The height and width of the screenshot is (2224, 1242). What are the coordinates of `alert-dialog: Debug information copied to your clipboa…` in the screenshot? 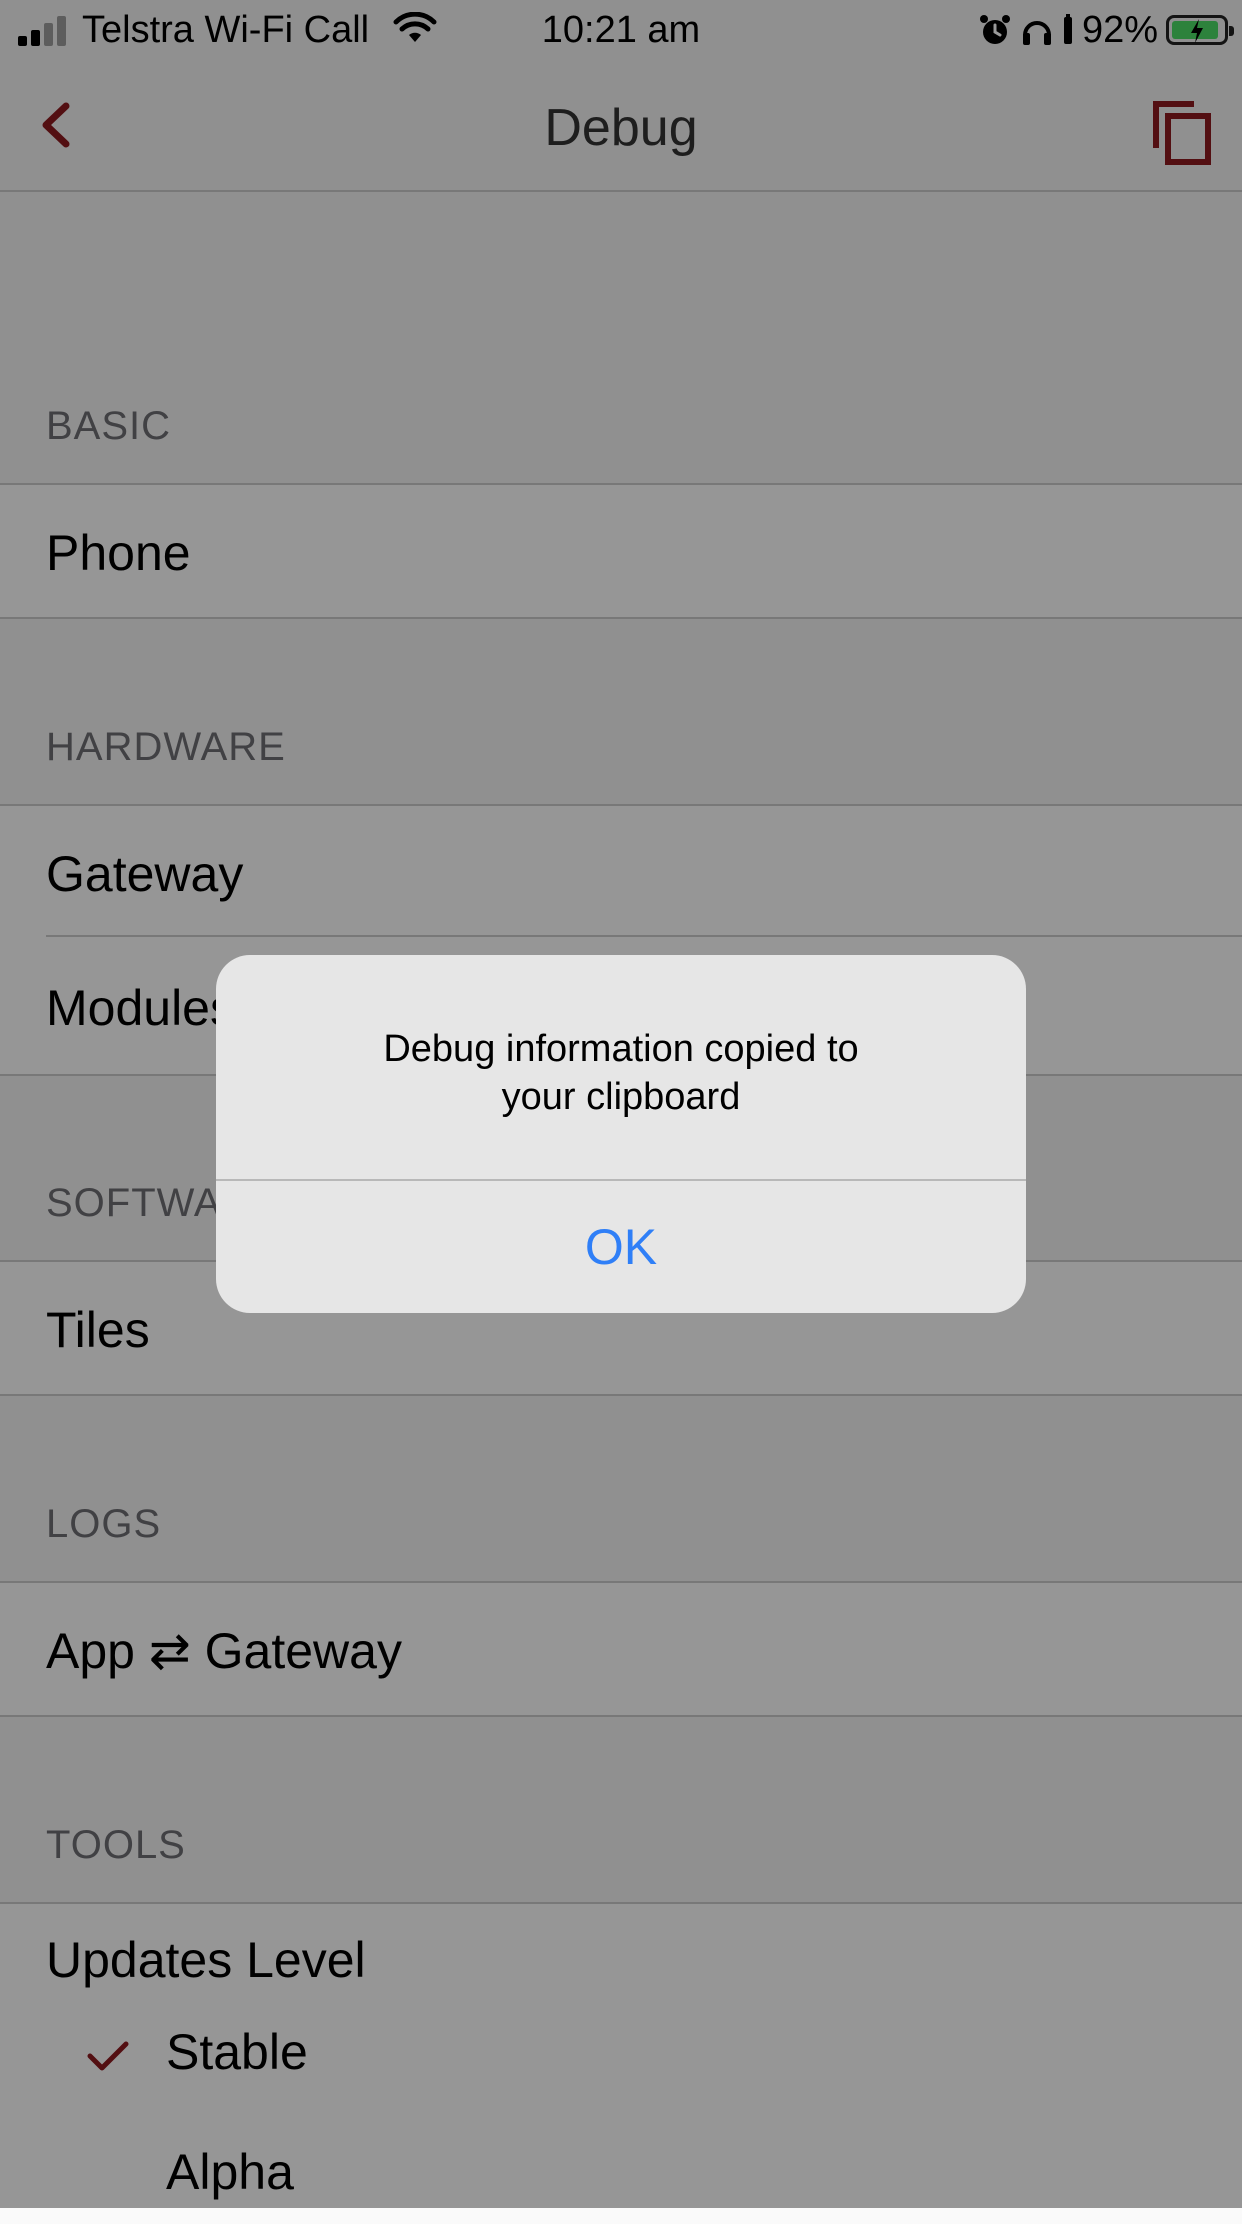 It's located at (621, 1134).